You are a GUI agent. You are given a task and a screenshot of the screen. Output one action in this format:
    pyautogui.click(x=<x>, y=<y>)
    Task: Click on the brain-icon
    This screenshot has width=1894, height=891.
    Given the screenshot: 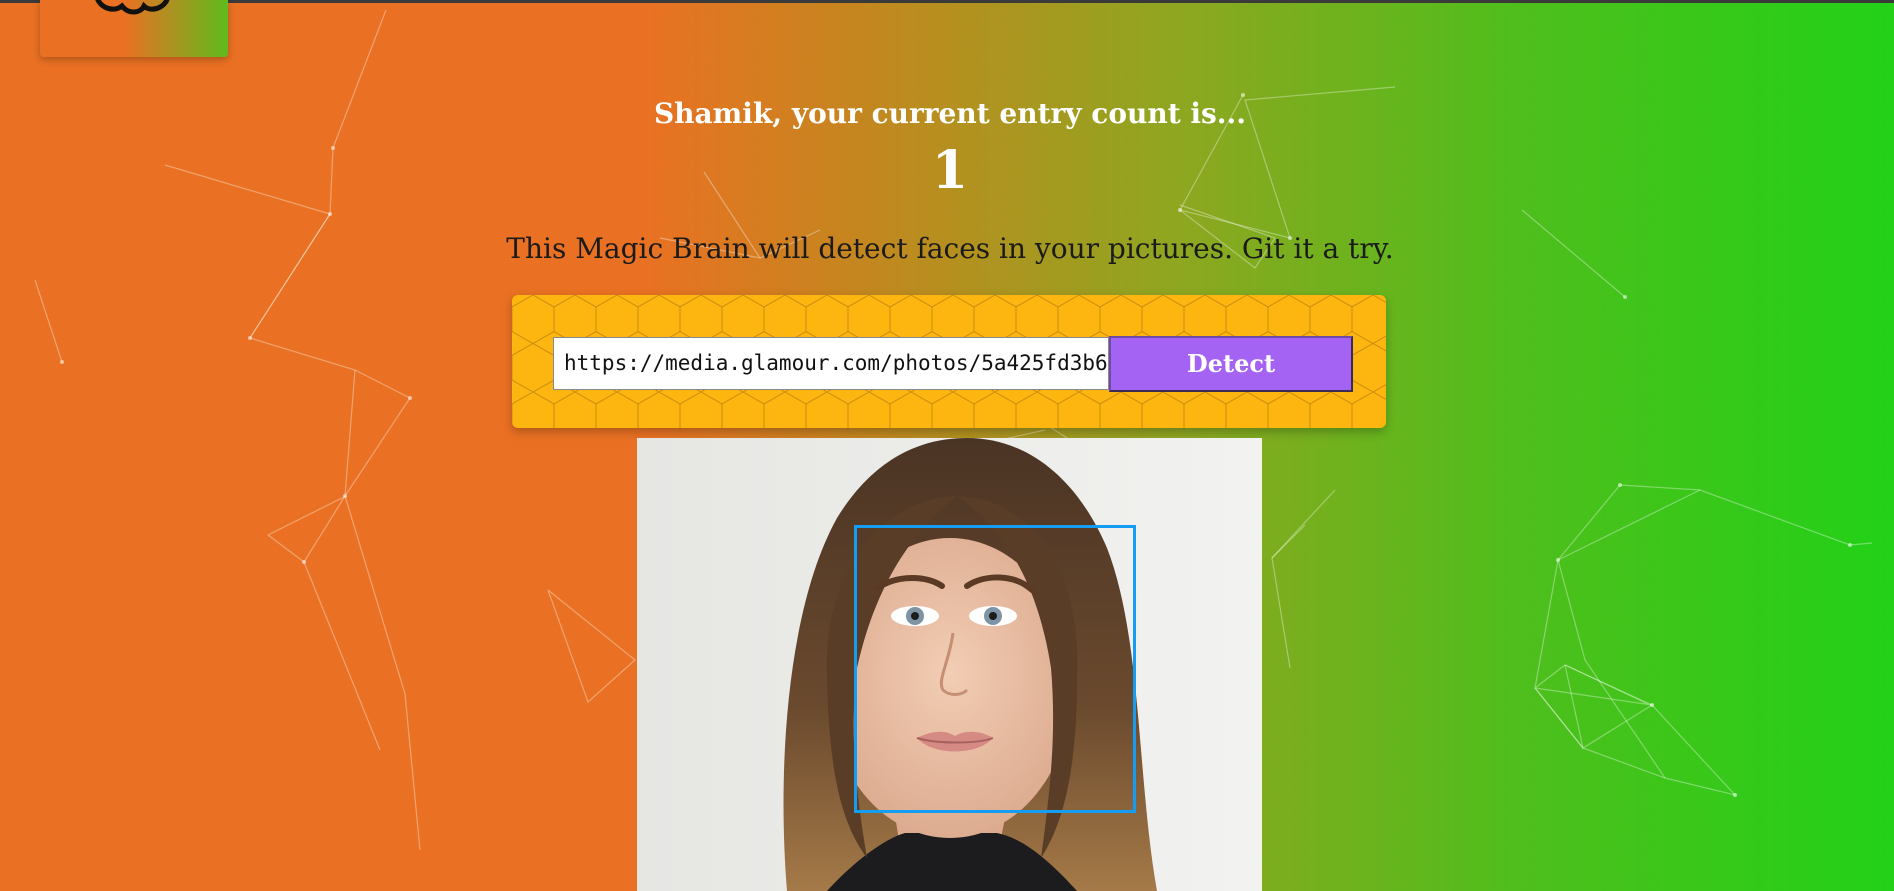 What is the action you would take?
    pyautogui.click(x=132, y=7)
    